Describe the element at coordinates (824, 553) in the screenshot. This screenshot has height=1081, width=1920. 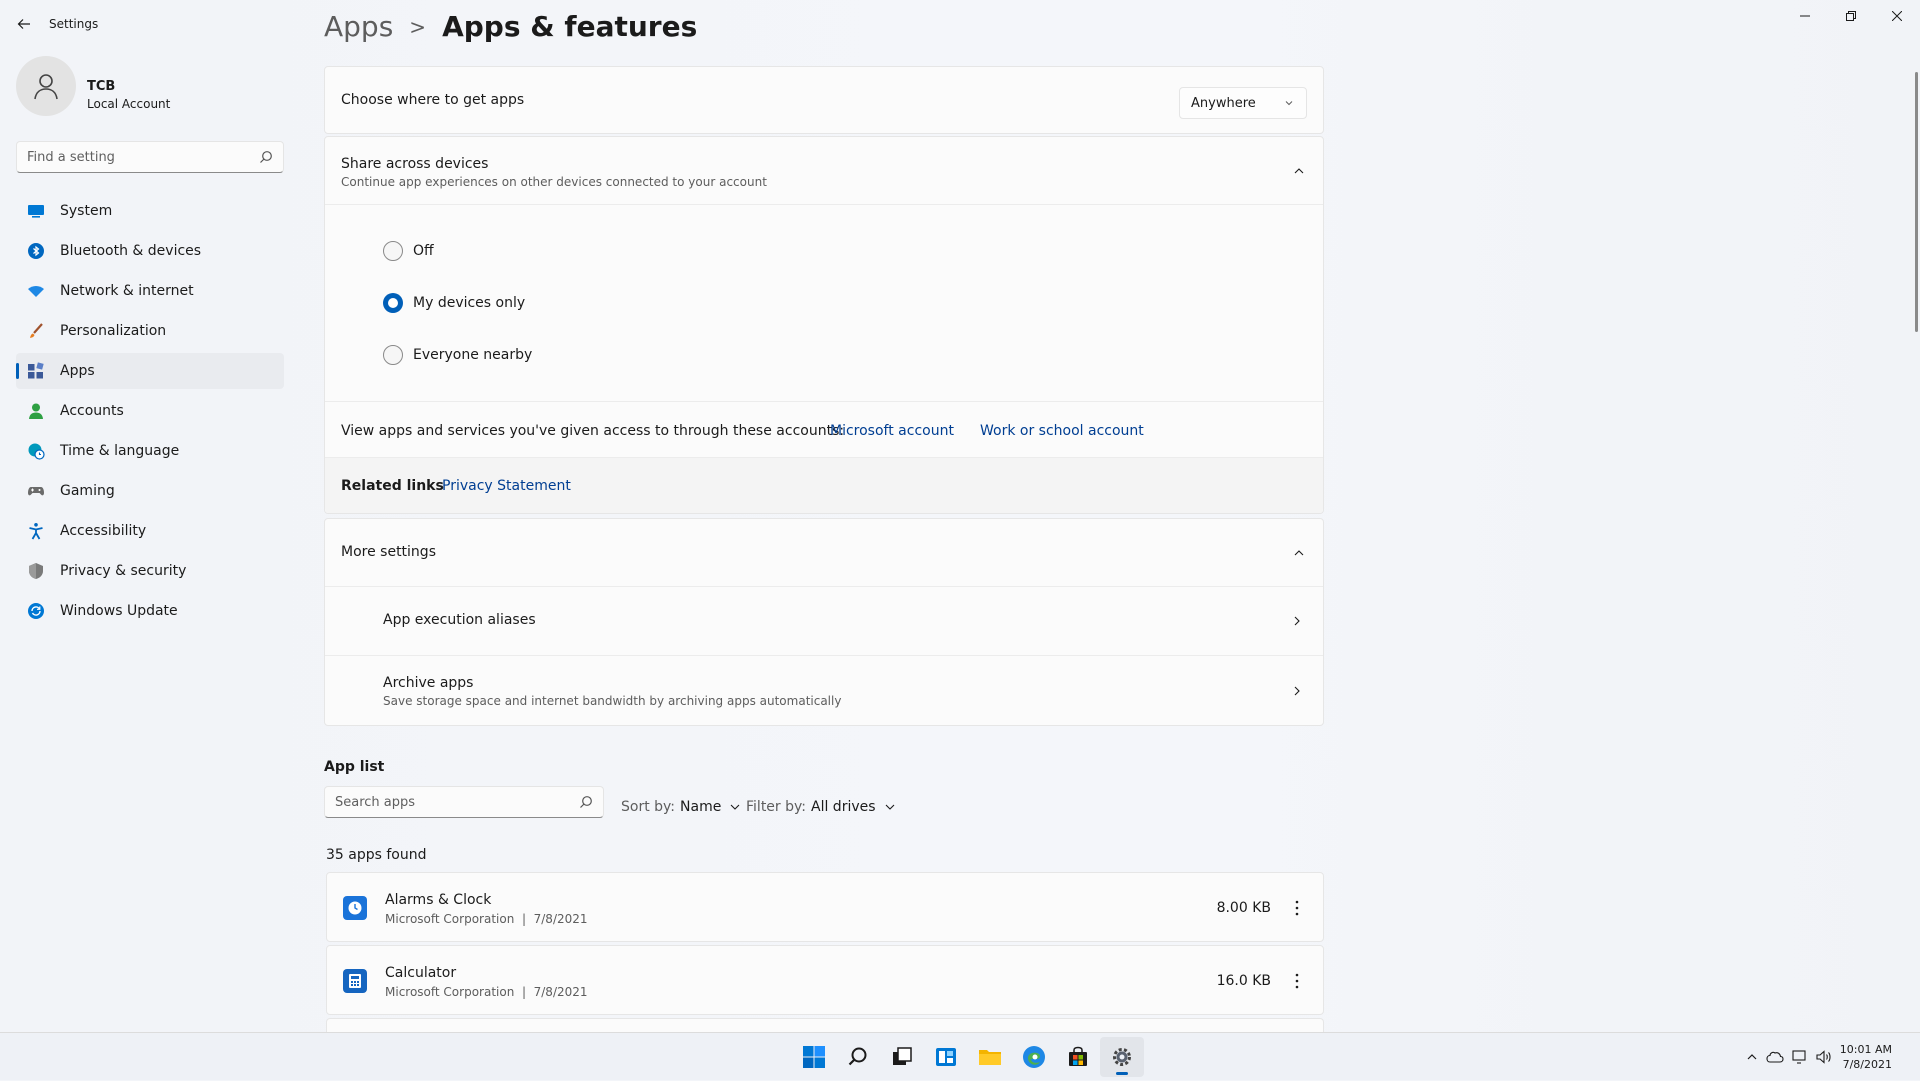
I see `more-settings-header: More settings` at that location.